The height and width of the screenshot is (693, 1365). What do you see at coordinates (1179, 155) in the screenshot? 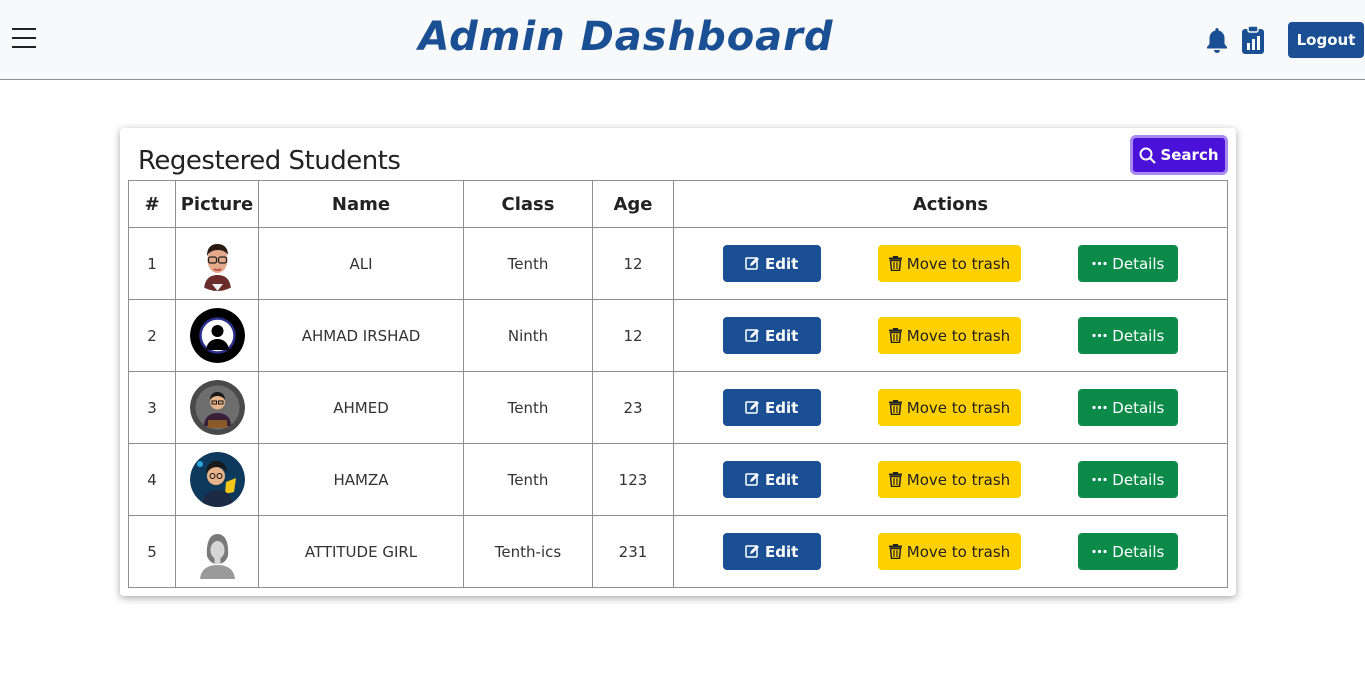
I see `search-button: Search` at bounding box center [1179, 155].